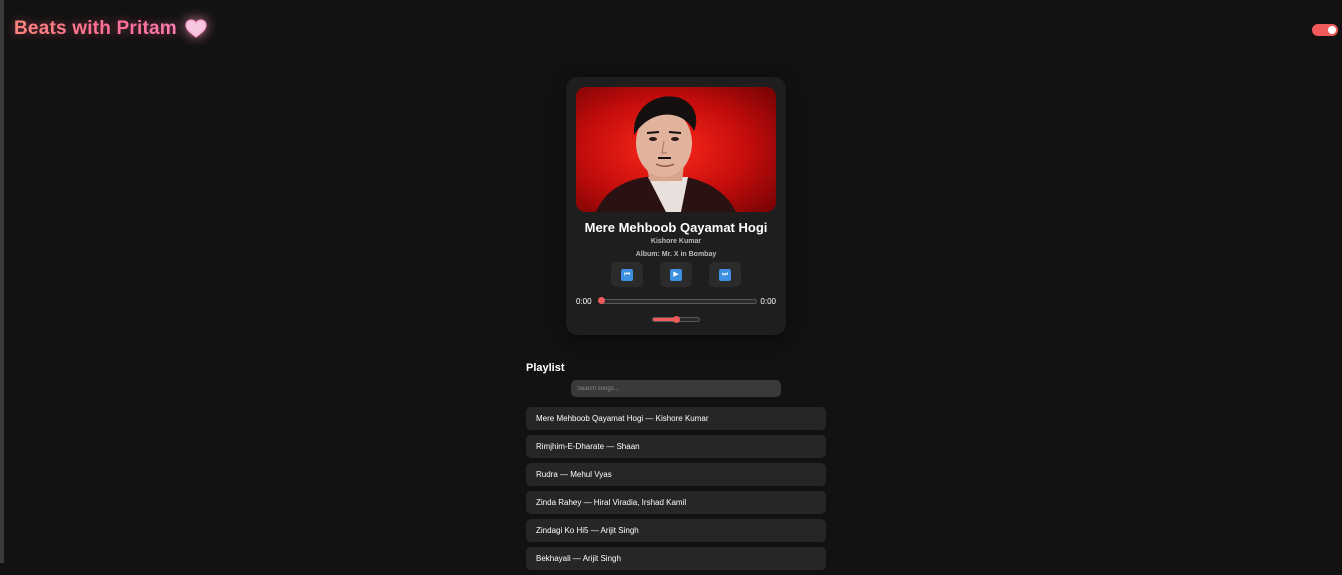 The image size is (1342, 575). What do you see at coordinates (676, 254) in the screenshot?
I see `song-album: Album: Mr. X in Bombay` at bounding box center [676, 254].